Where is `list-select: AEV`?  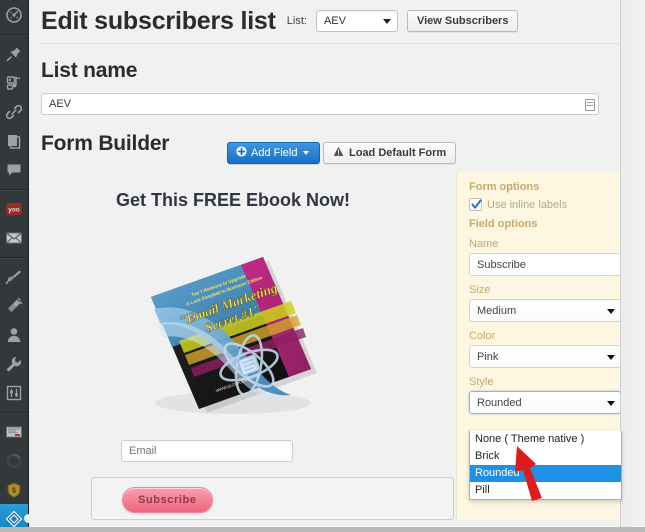
list-select: AEV is located at coordinates (356, 21).